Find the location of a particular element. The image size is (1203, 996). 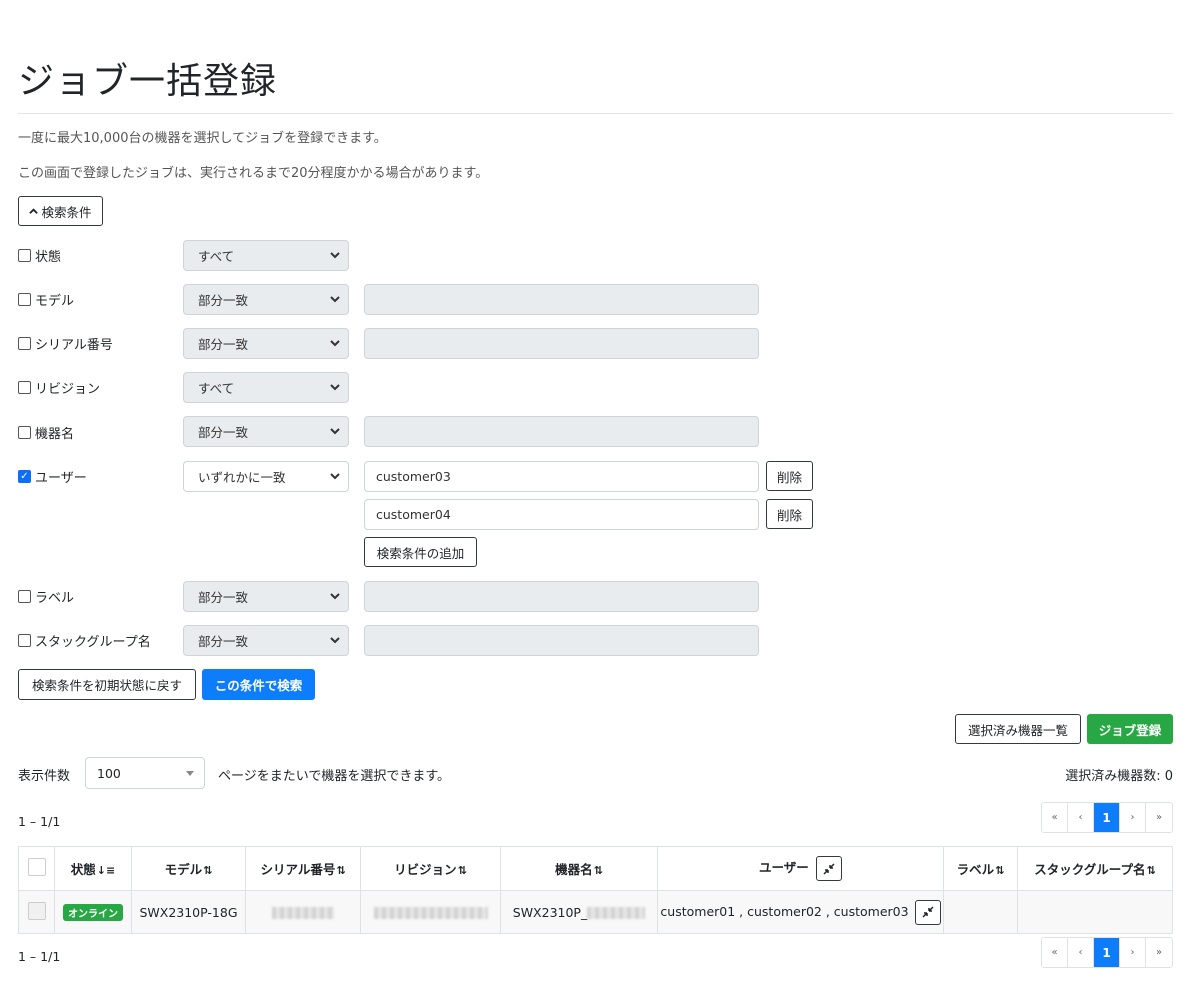

redacted-revision is located at coordinates (430, 913).